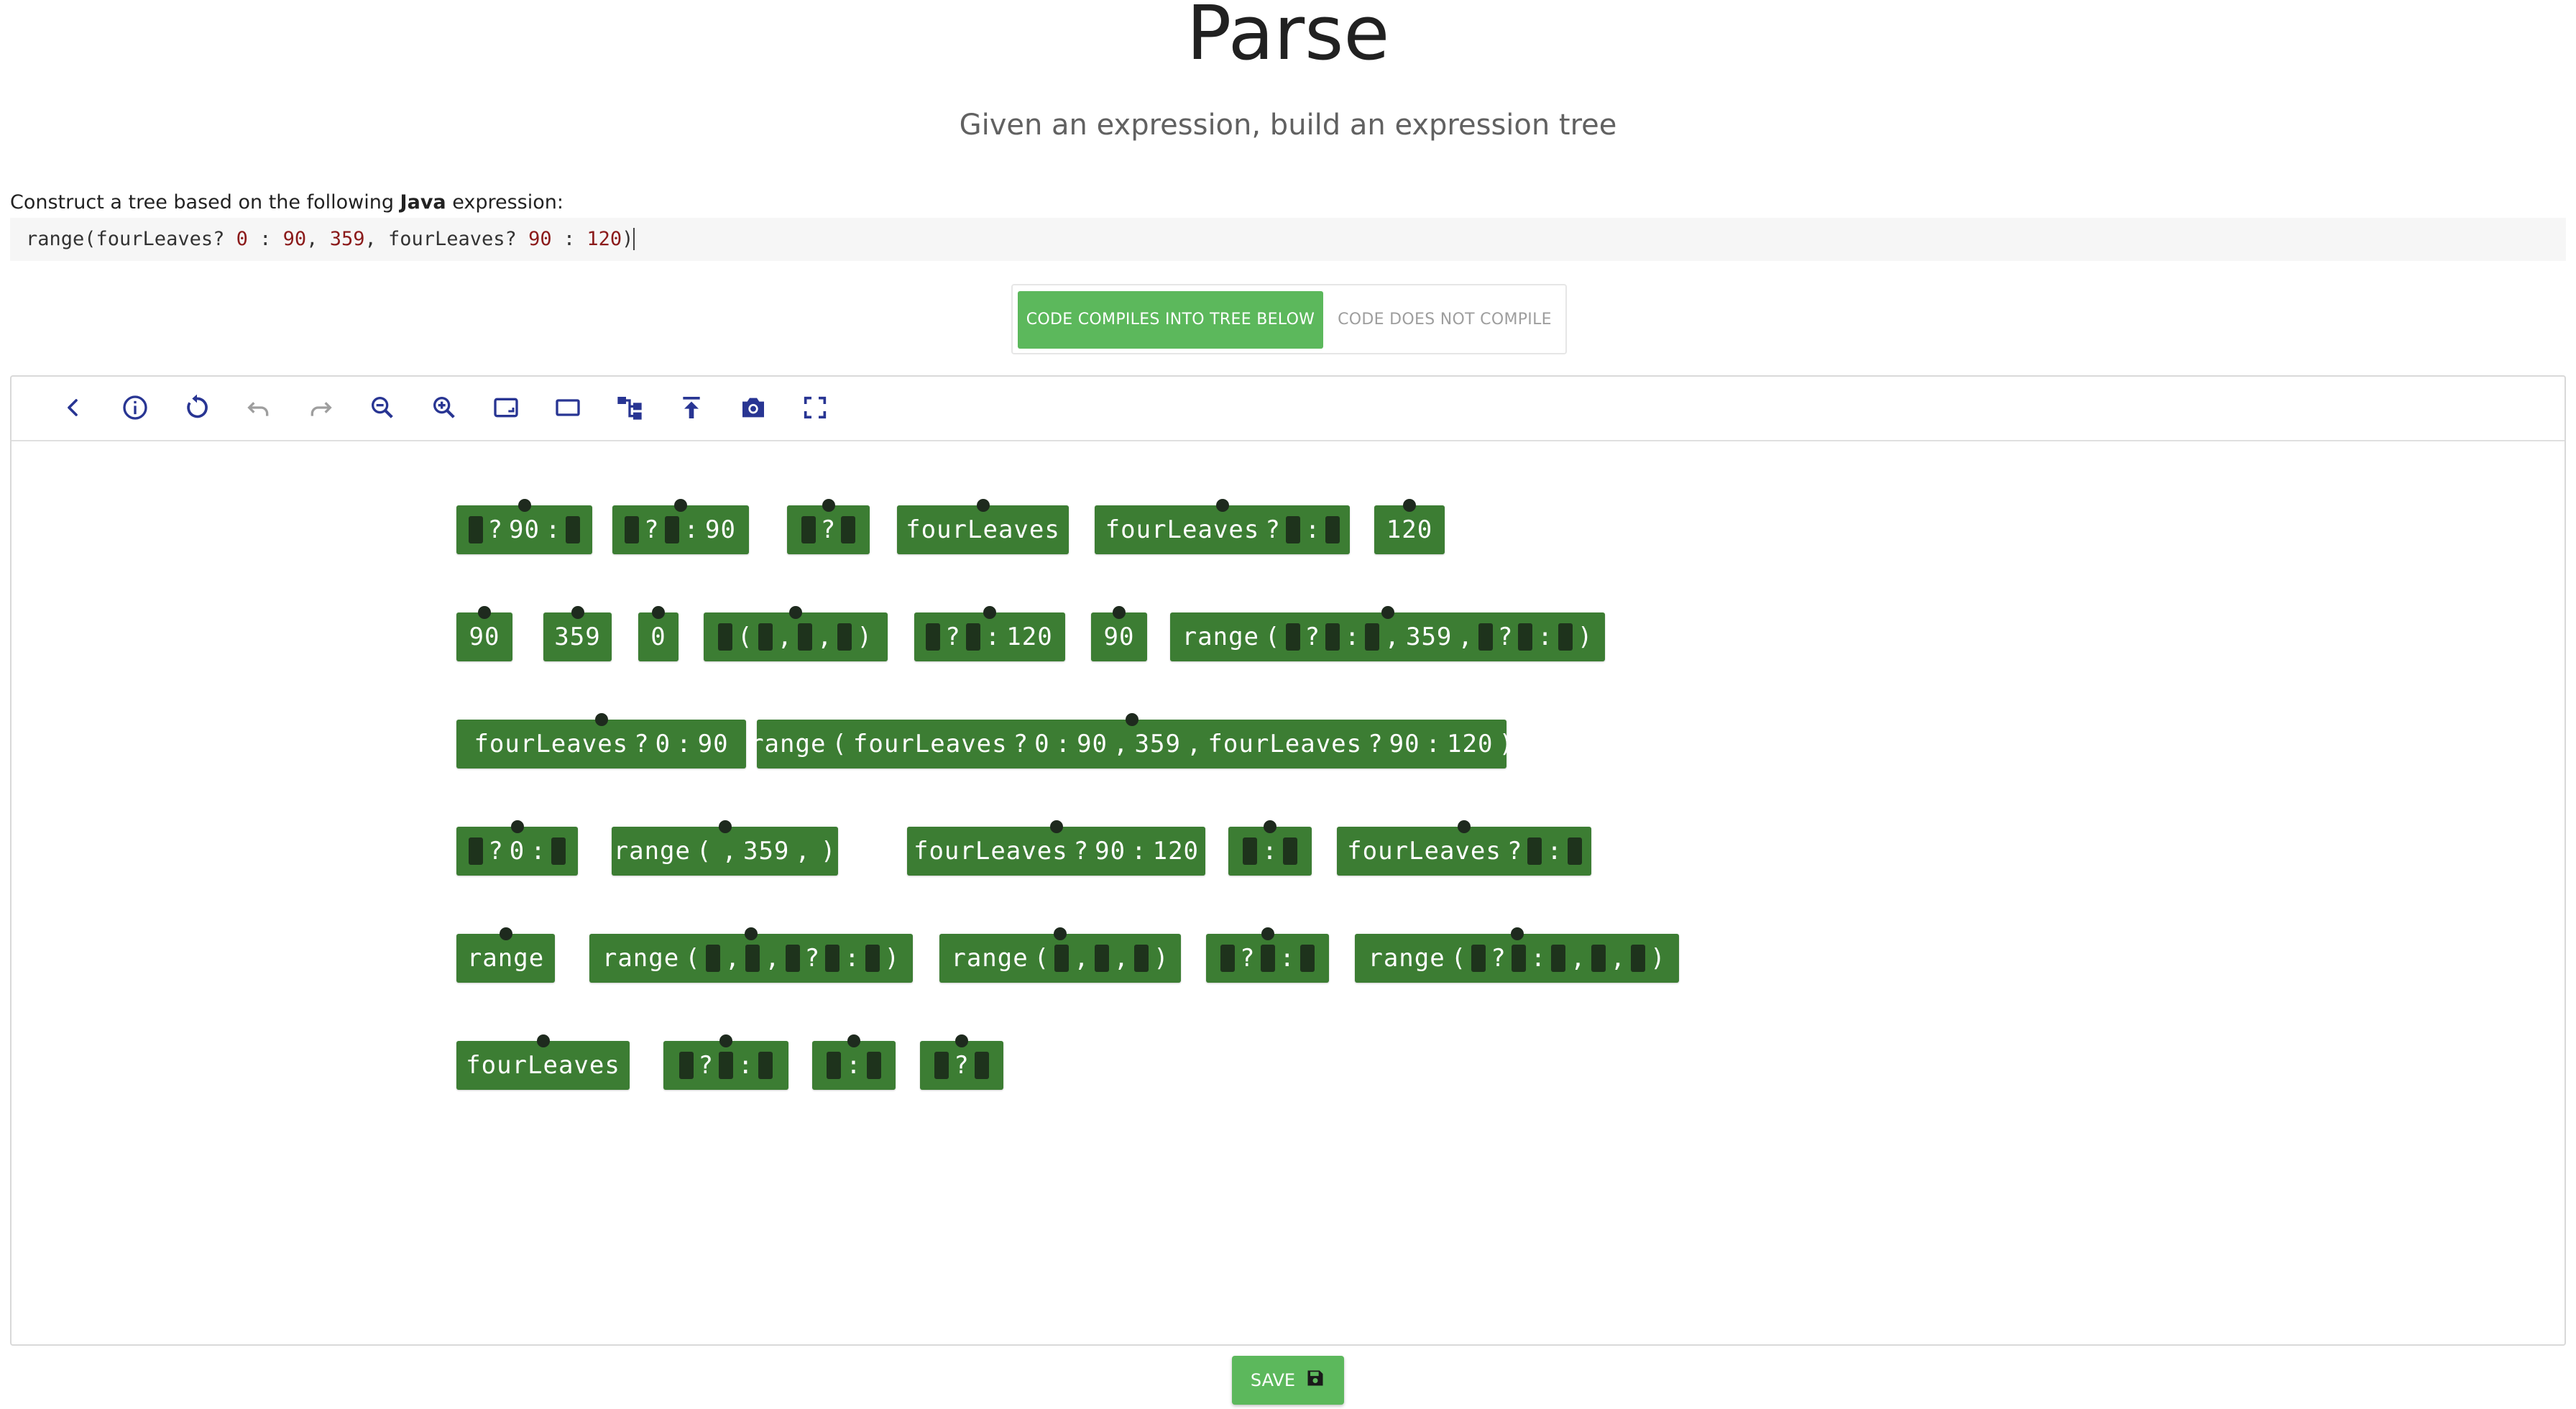 This screenshot has width=2576, height=1409. I want to click on tree-node: fourLeaves? 0:90, so click(601, 740).